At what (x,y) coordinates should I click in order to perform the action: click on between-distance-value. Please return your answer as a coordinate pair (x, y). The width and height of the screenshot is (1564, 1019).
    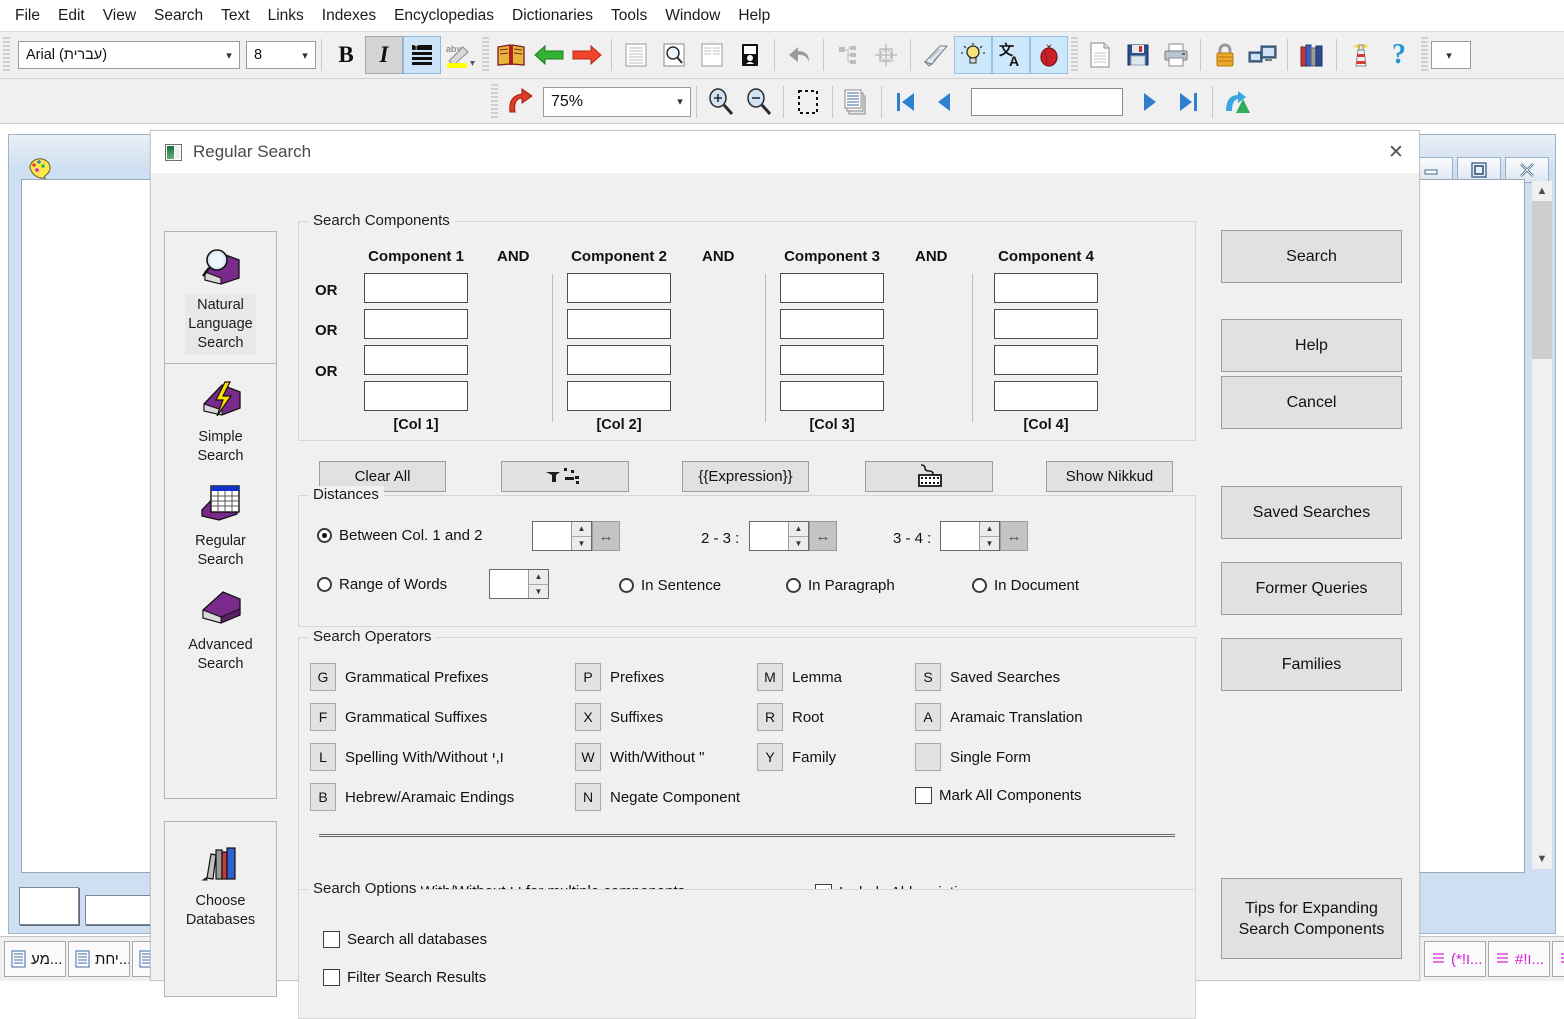
    Looking at the image, I should click on (552, 536).